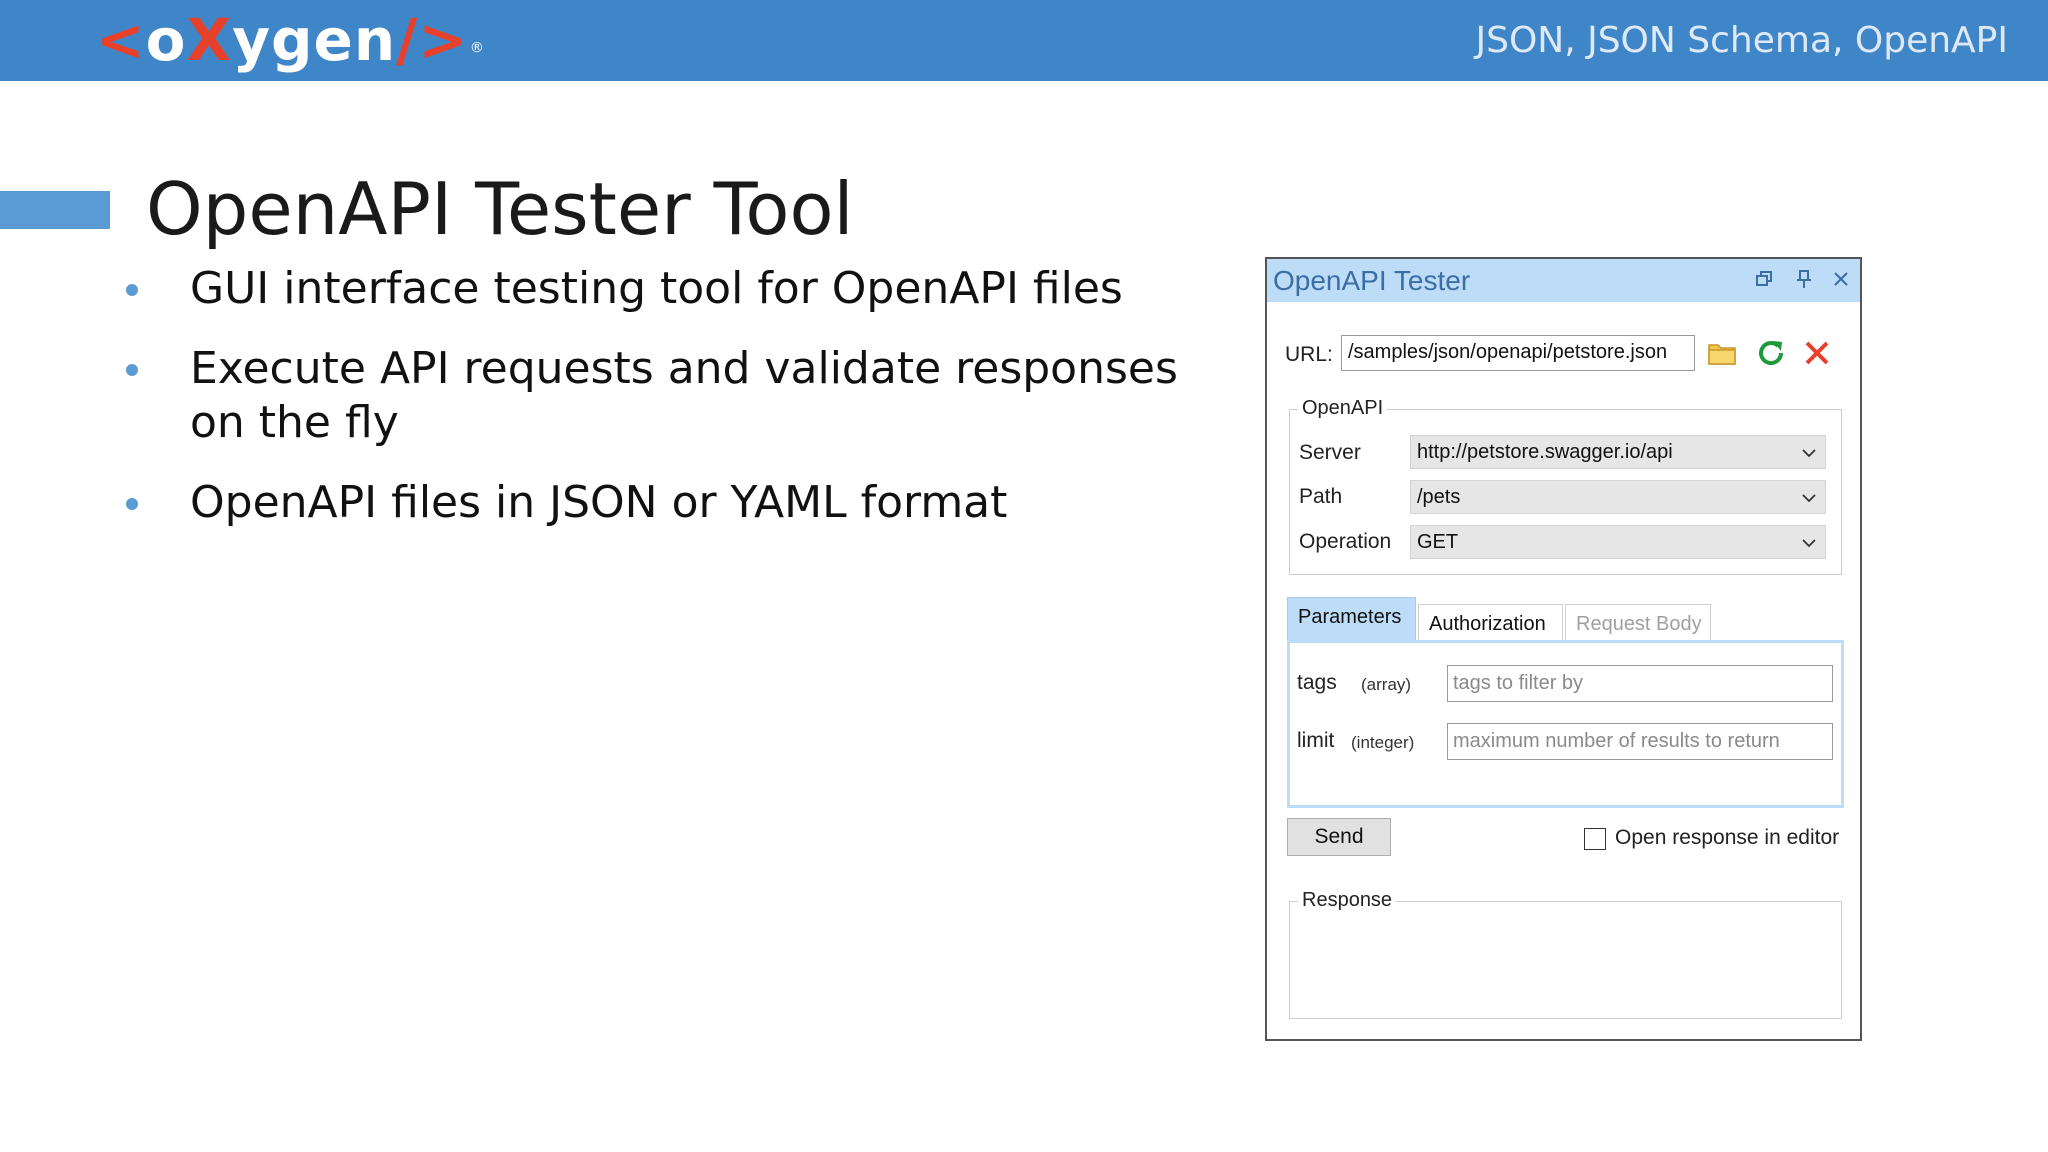 This screenshot has height=1152, width=2048. I want to click on operation-label: Operation, so click(1345, 541).